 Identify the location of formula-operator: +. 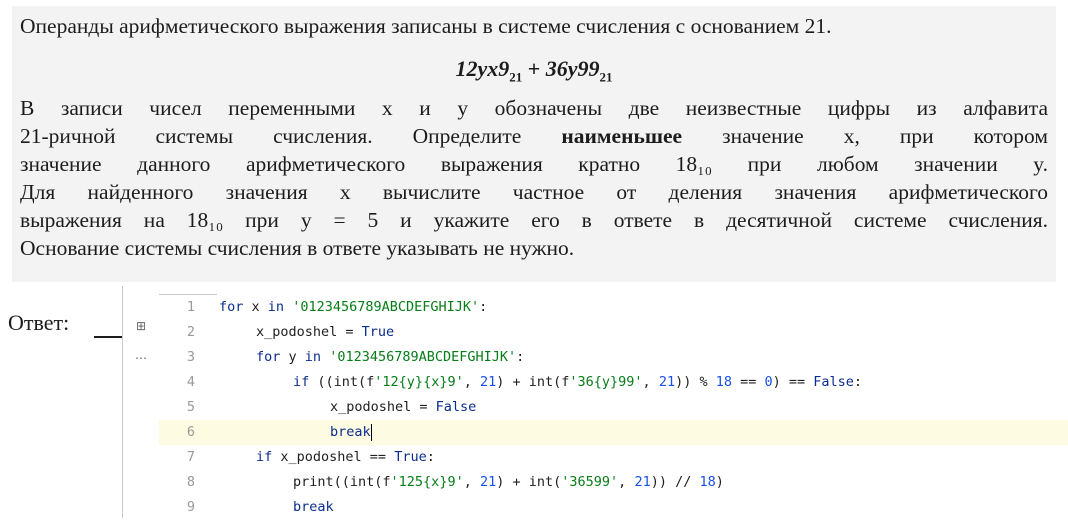
(534, 68).